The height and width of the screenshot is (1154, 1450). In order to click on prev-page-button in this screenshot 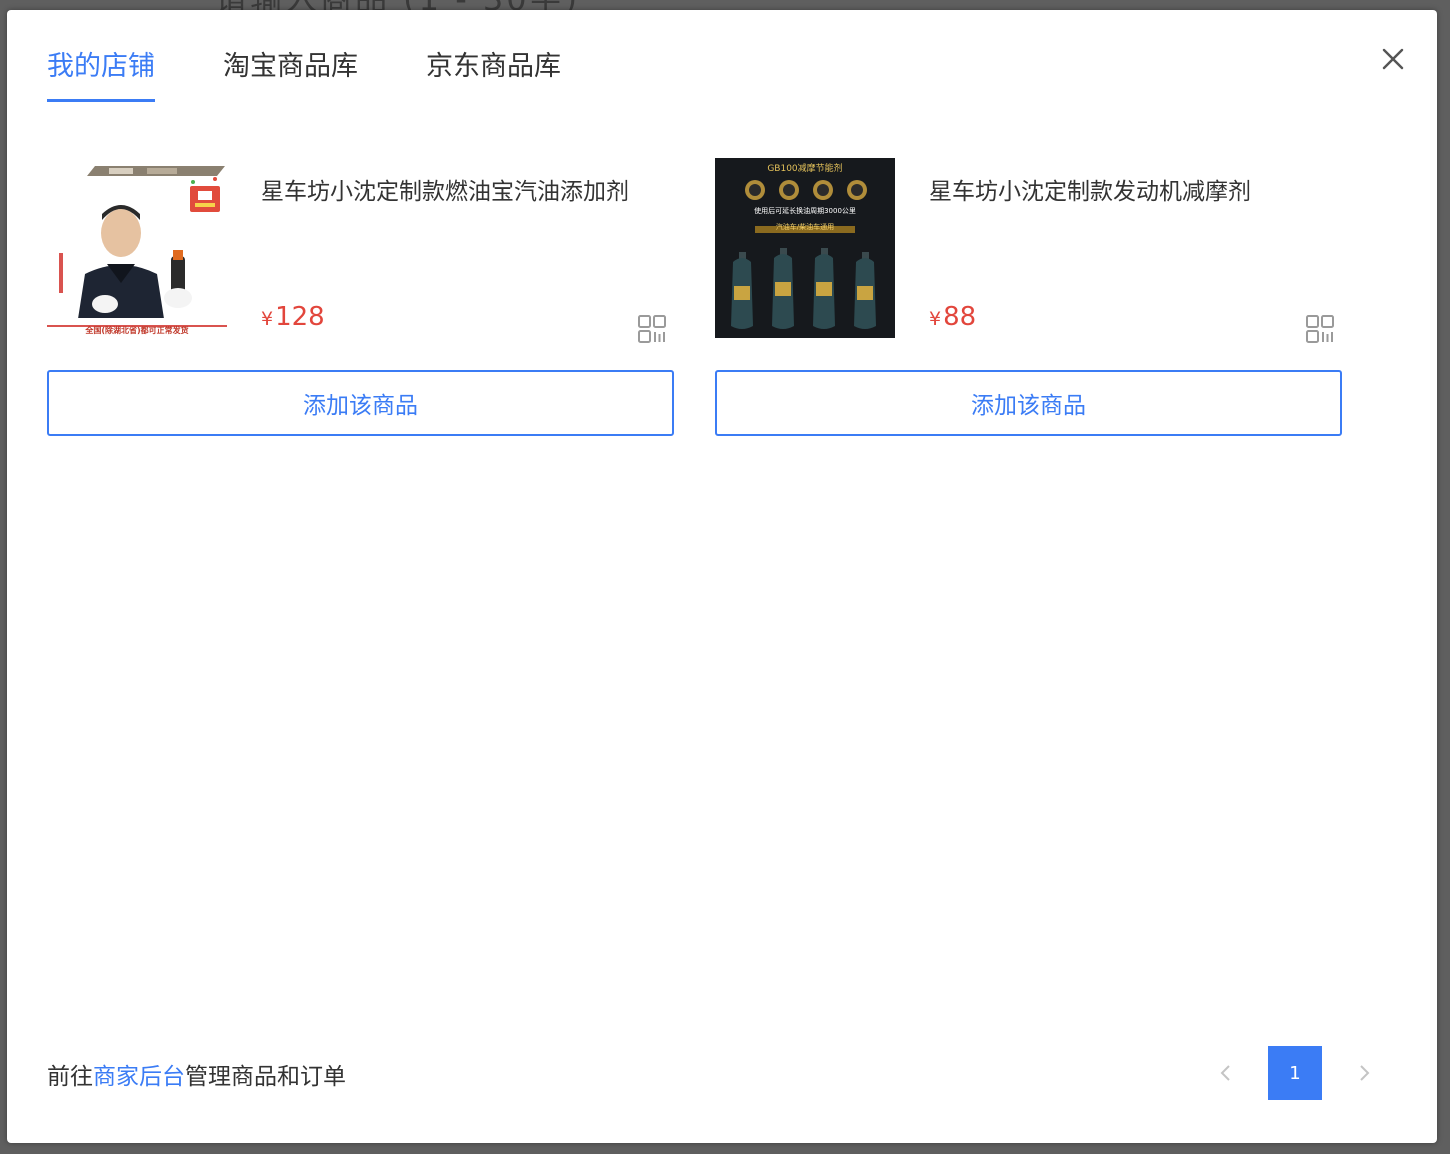, I will do `click(1226, 1073)`.